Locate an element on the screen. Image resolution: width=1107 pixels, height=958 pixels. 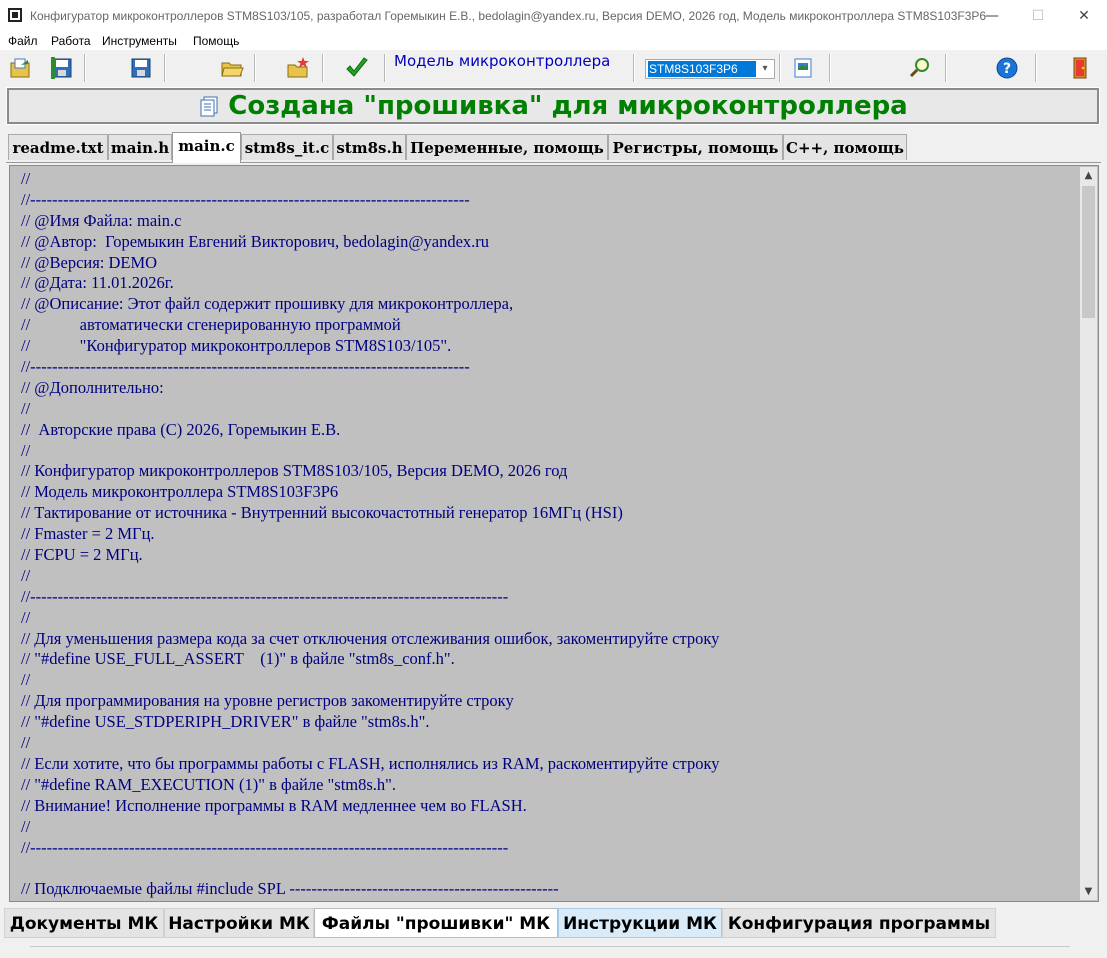
scroll-thumb is located at coordinates (1088, 252).